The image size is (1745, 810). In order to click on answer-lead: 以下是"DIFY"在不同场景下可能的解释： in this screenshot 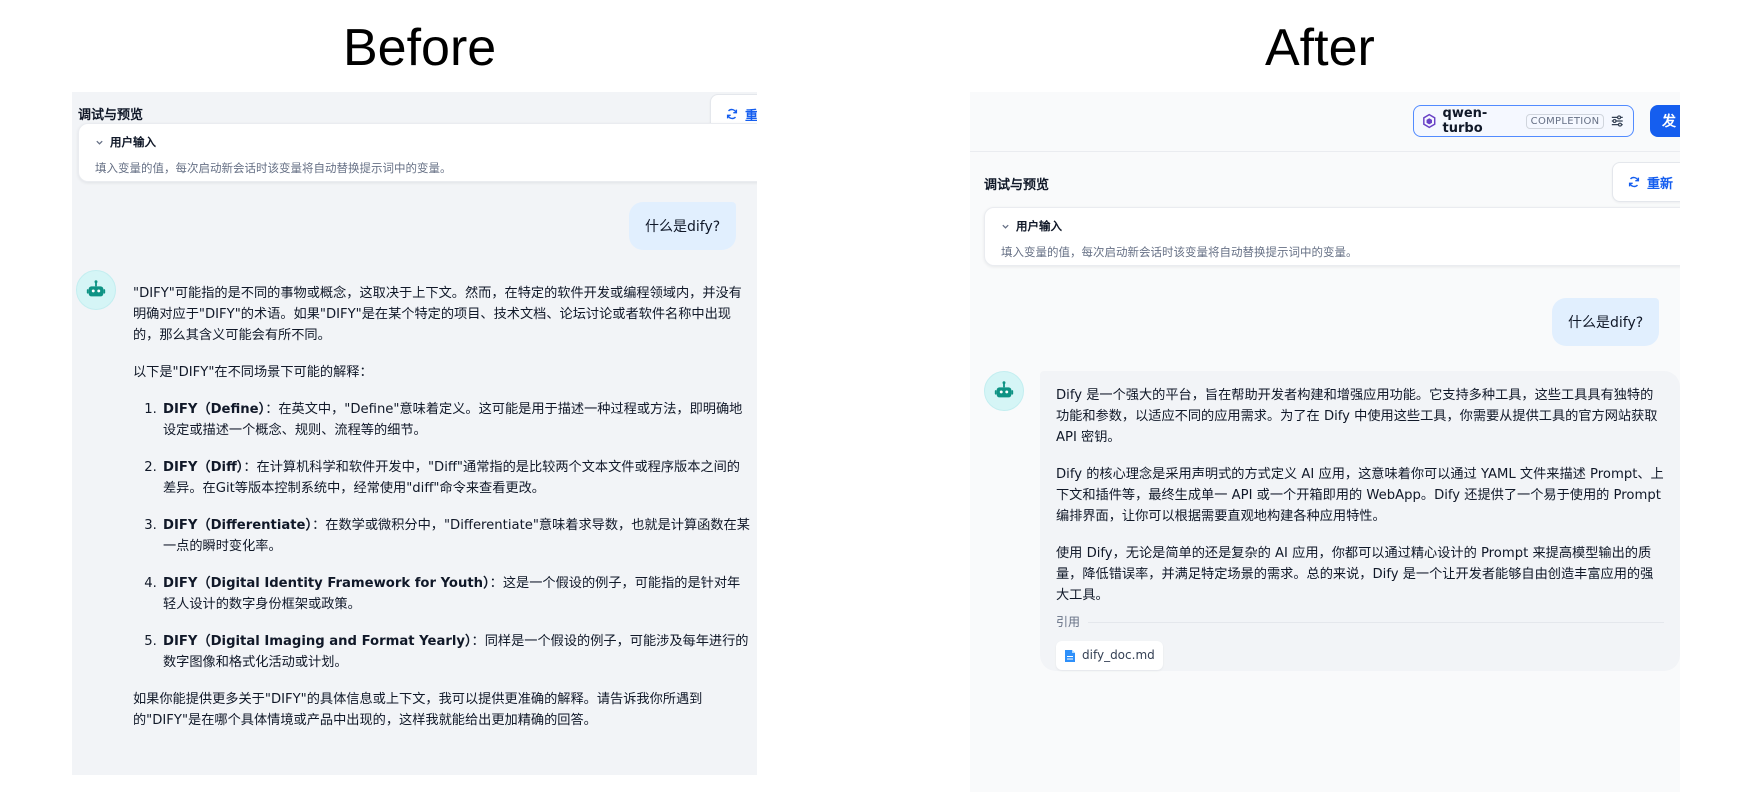, I will do `click(253, 372)`.